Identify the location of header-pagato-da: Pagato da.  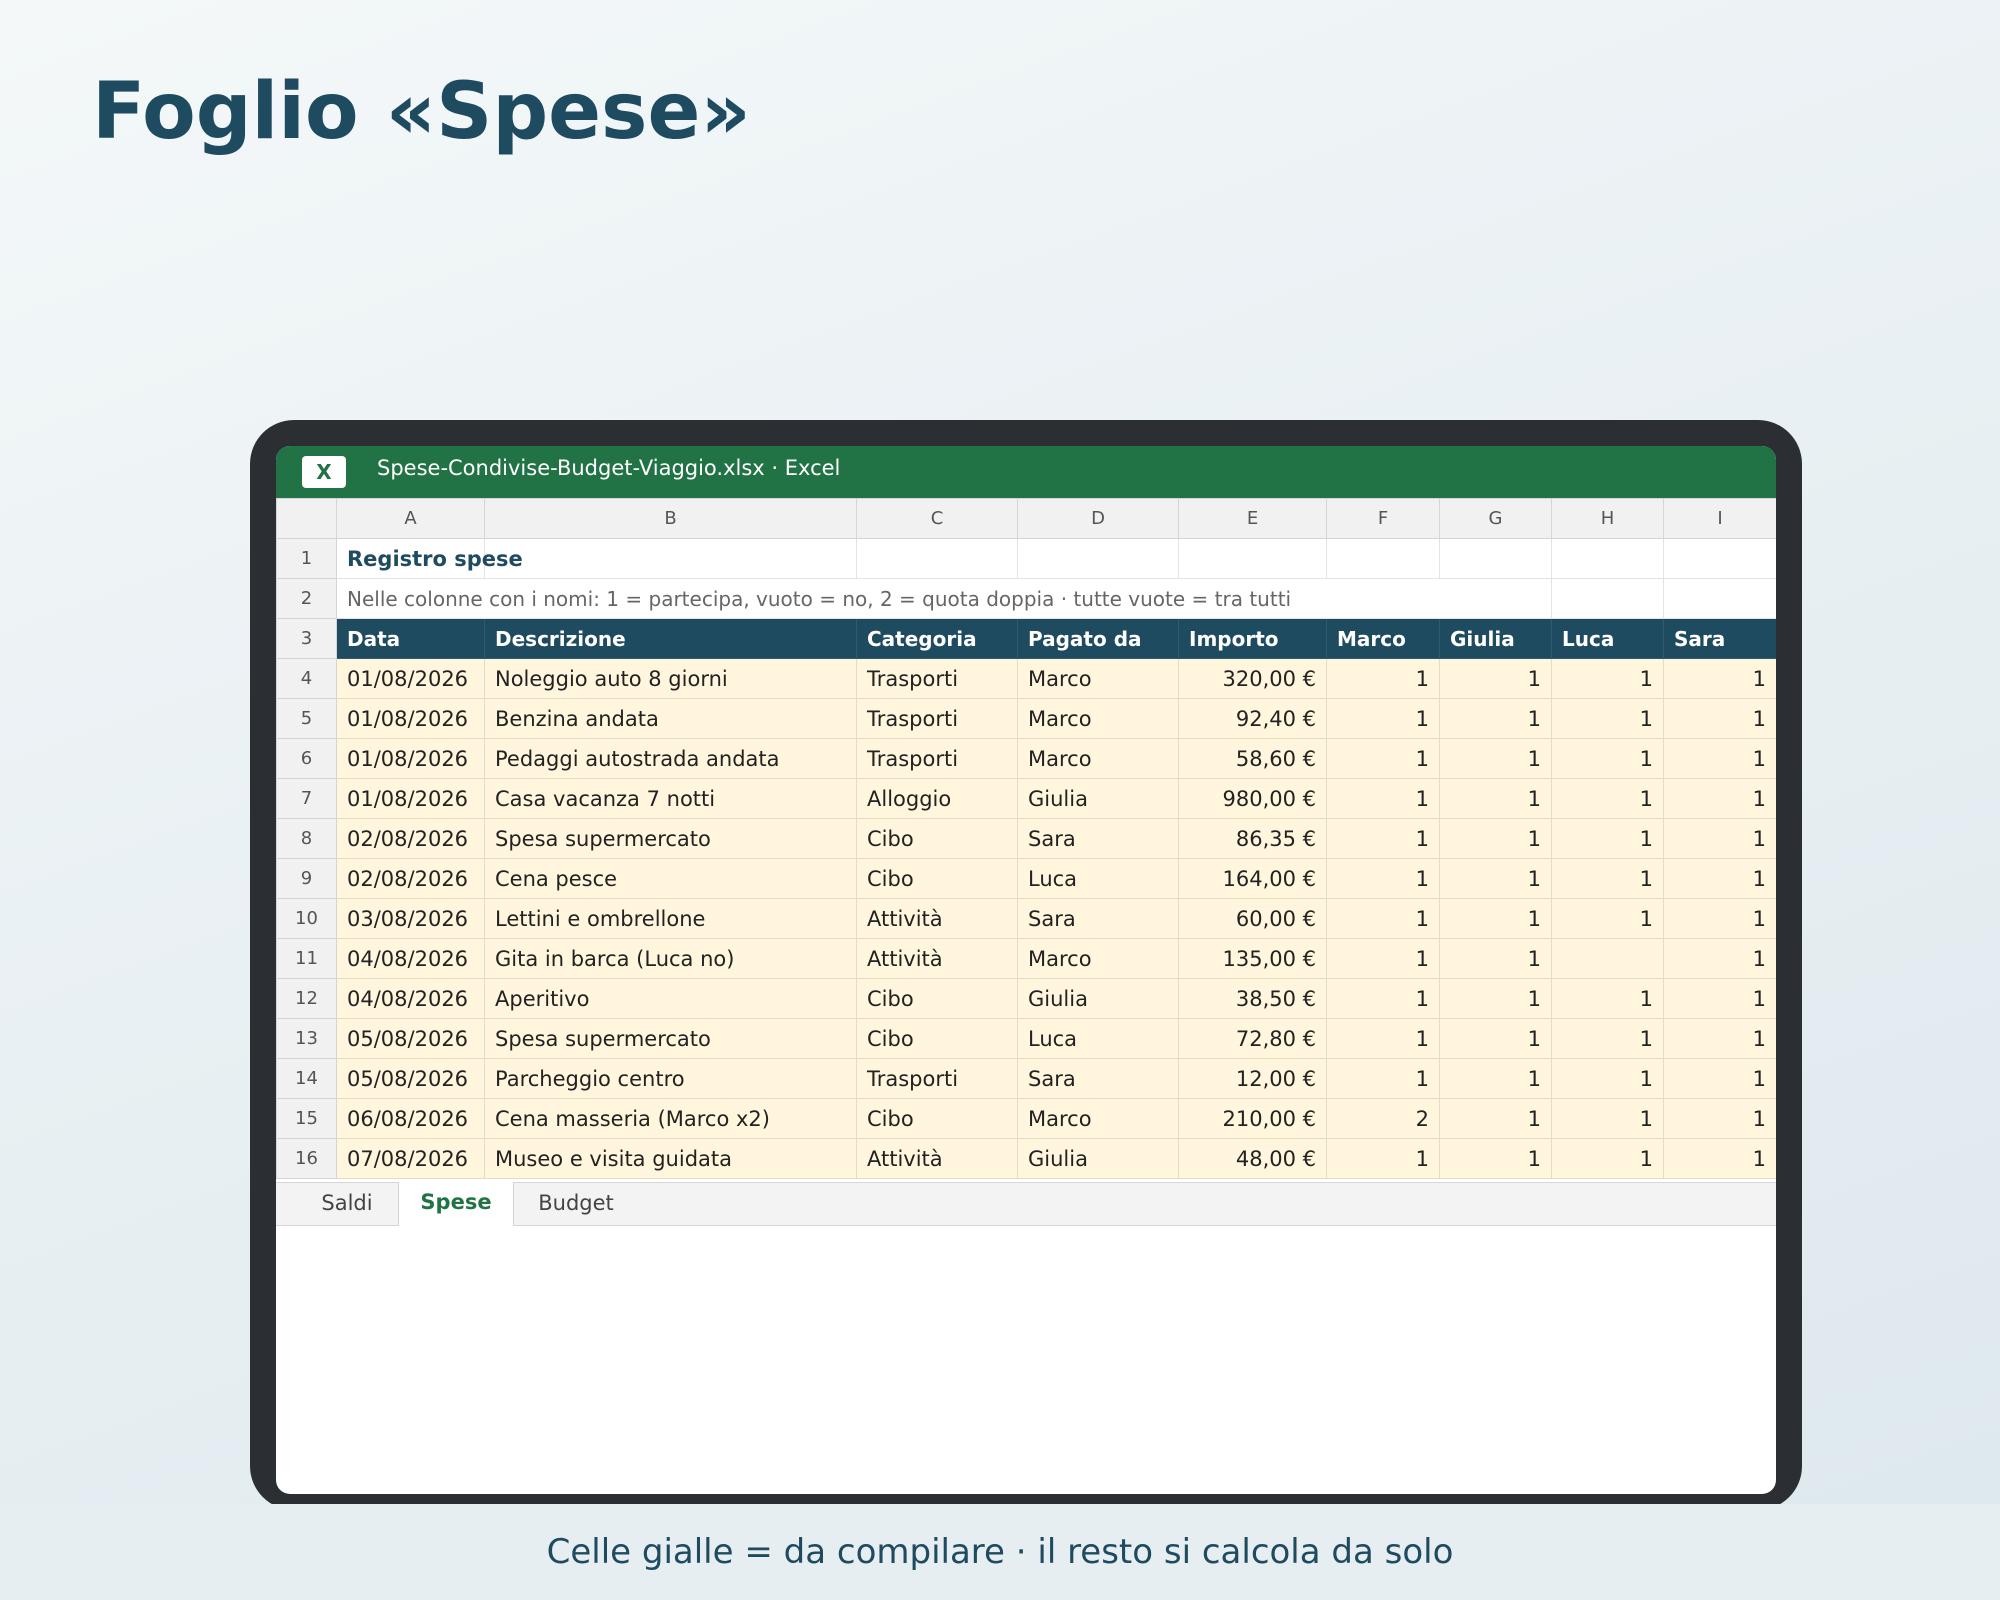
(1098, 638).